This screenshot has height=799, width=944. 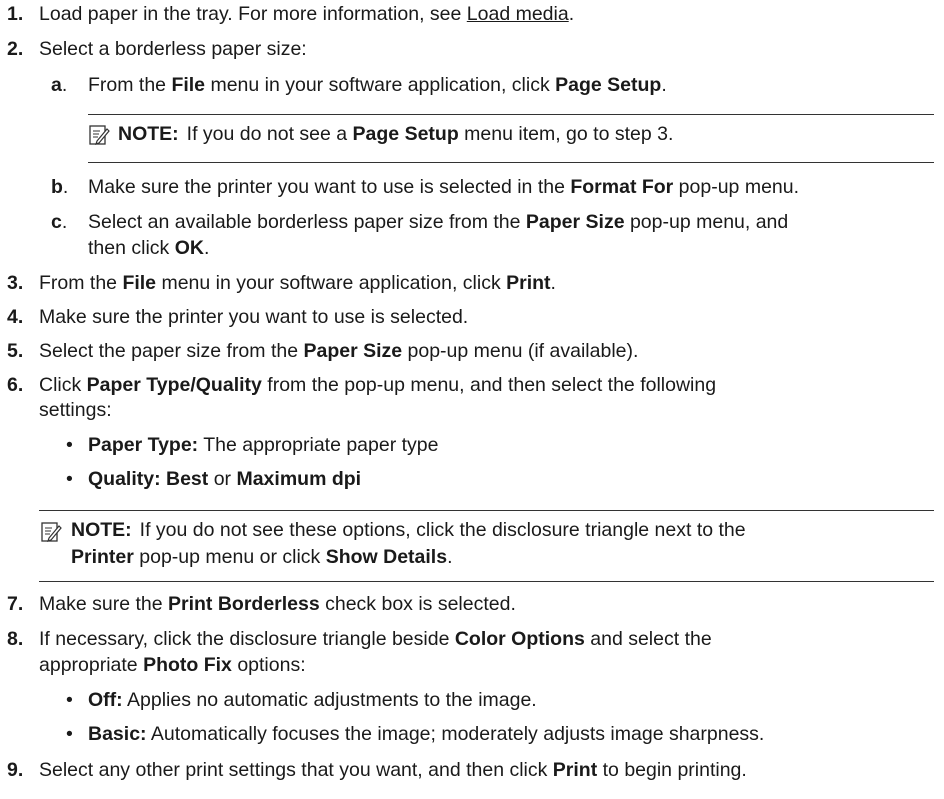 I want to click on step-number: 9., so click(x=15, y=770).